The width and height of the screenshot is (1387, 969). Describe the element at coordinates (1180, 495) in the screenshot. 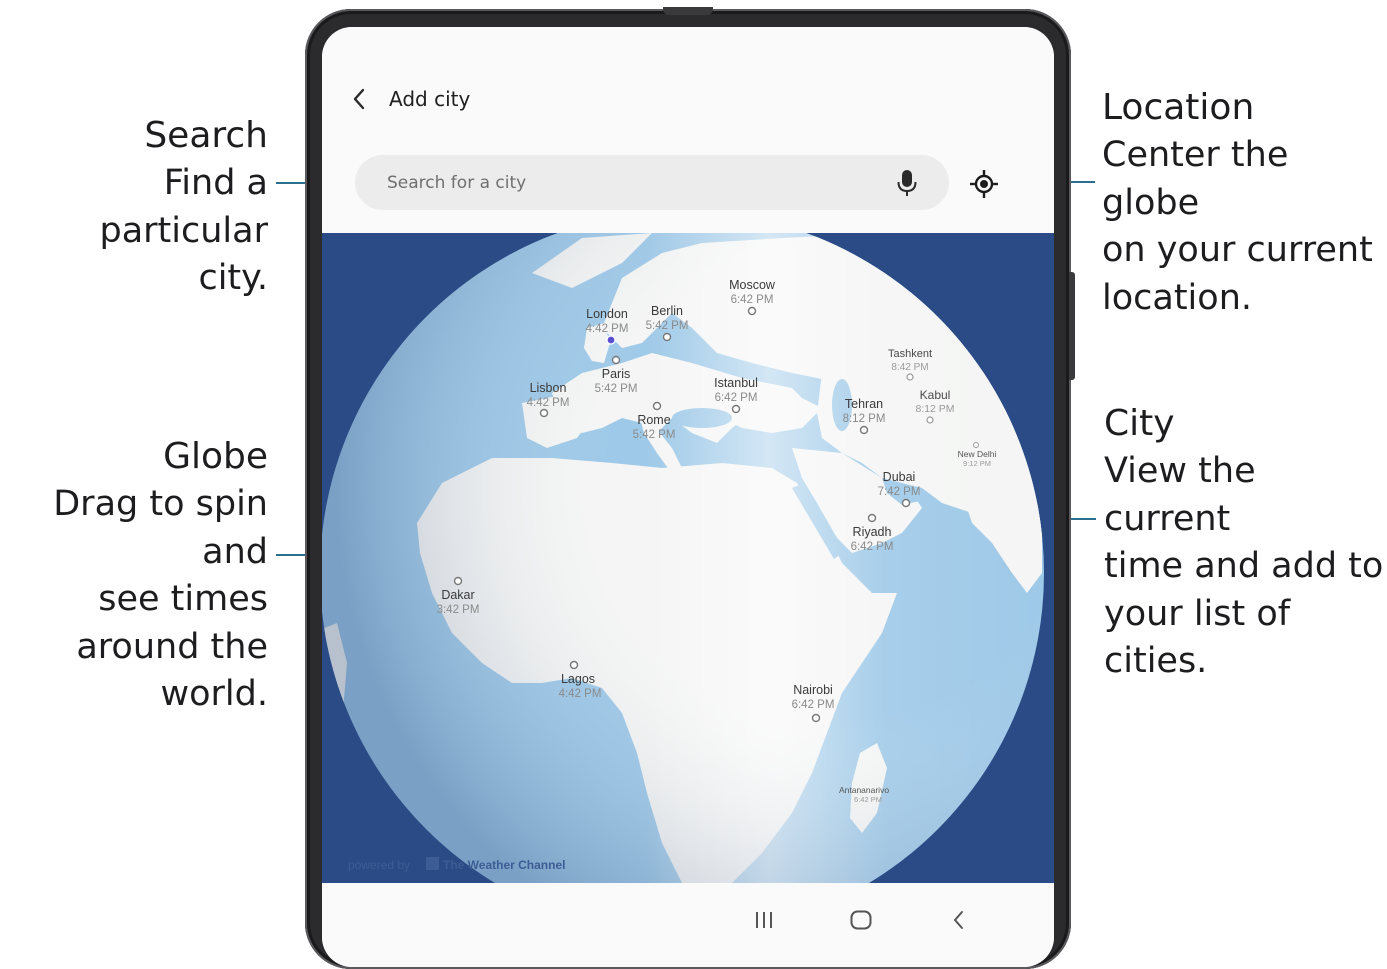

I see `city-callout-desc-1: View the current` at that location.